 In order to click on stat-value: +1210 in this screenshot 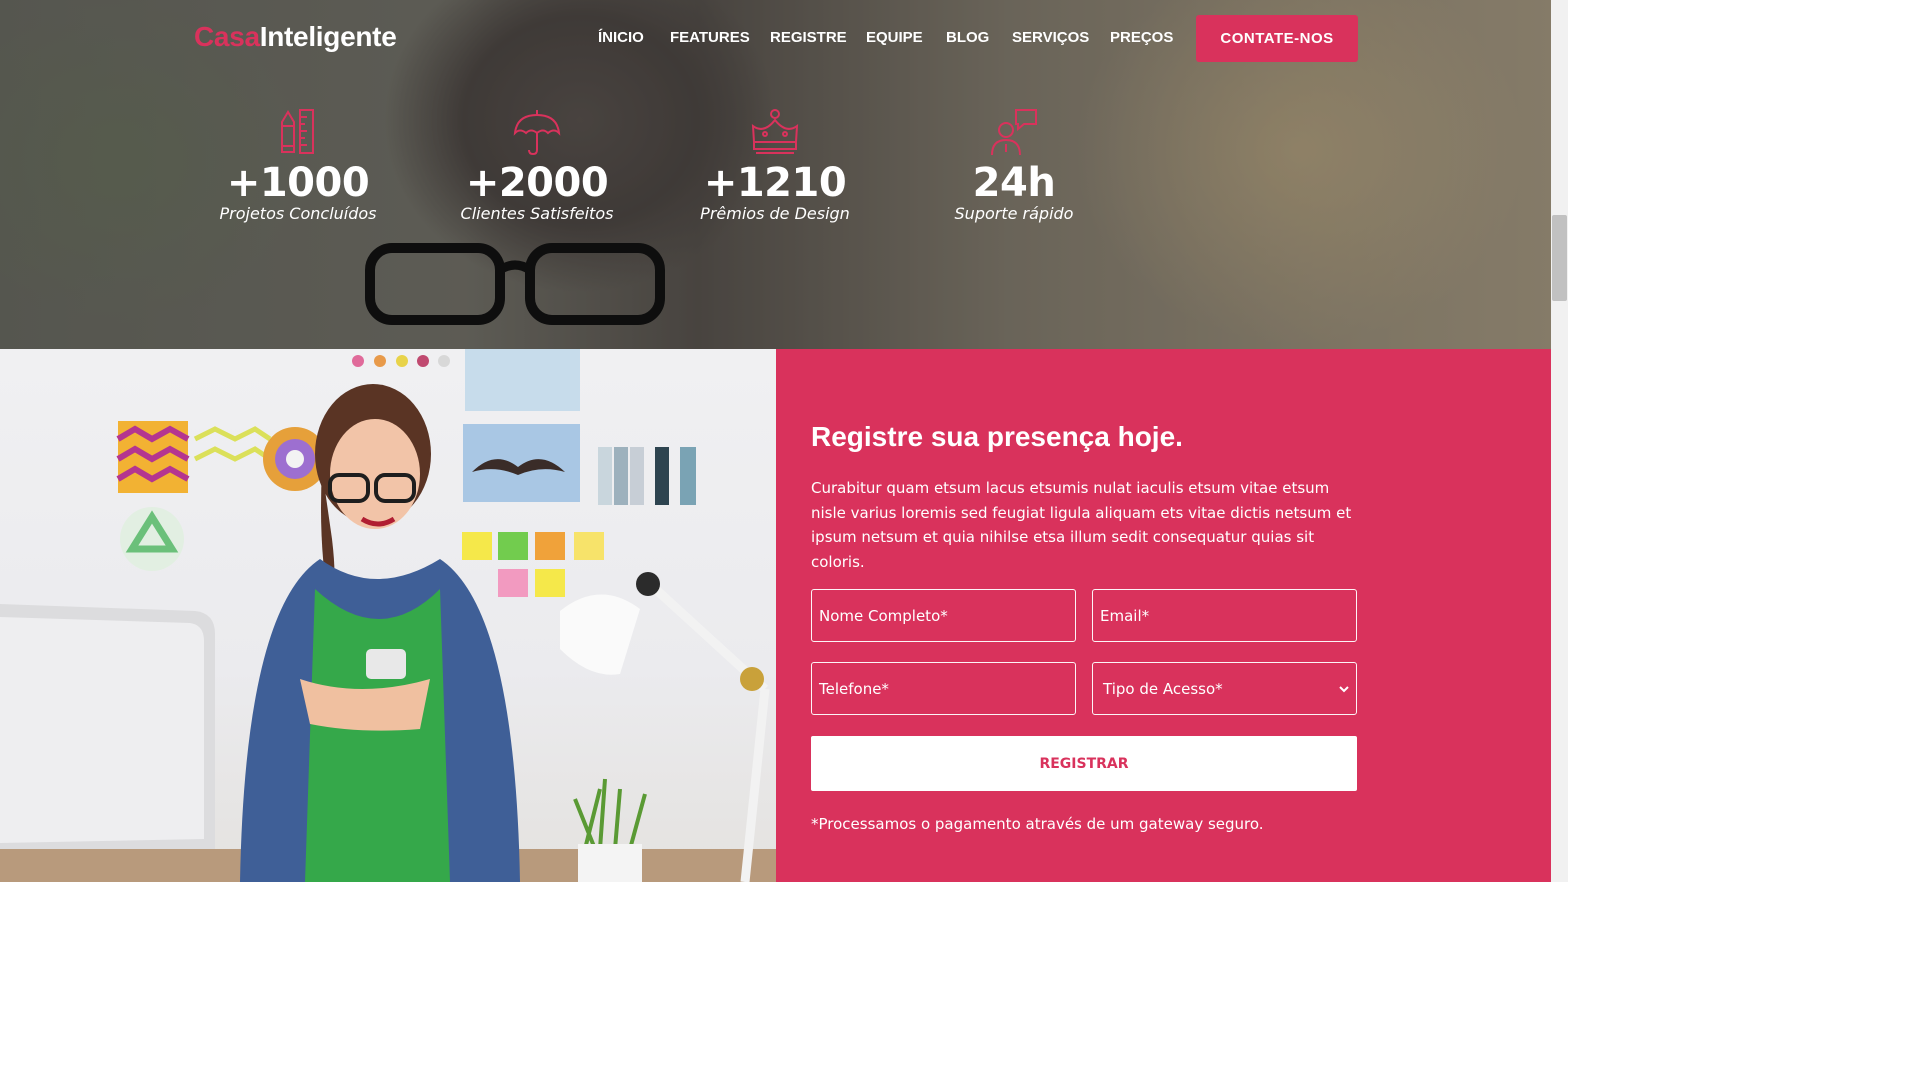, I will do `click(775, 183)`.